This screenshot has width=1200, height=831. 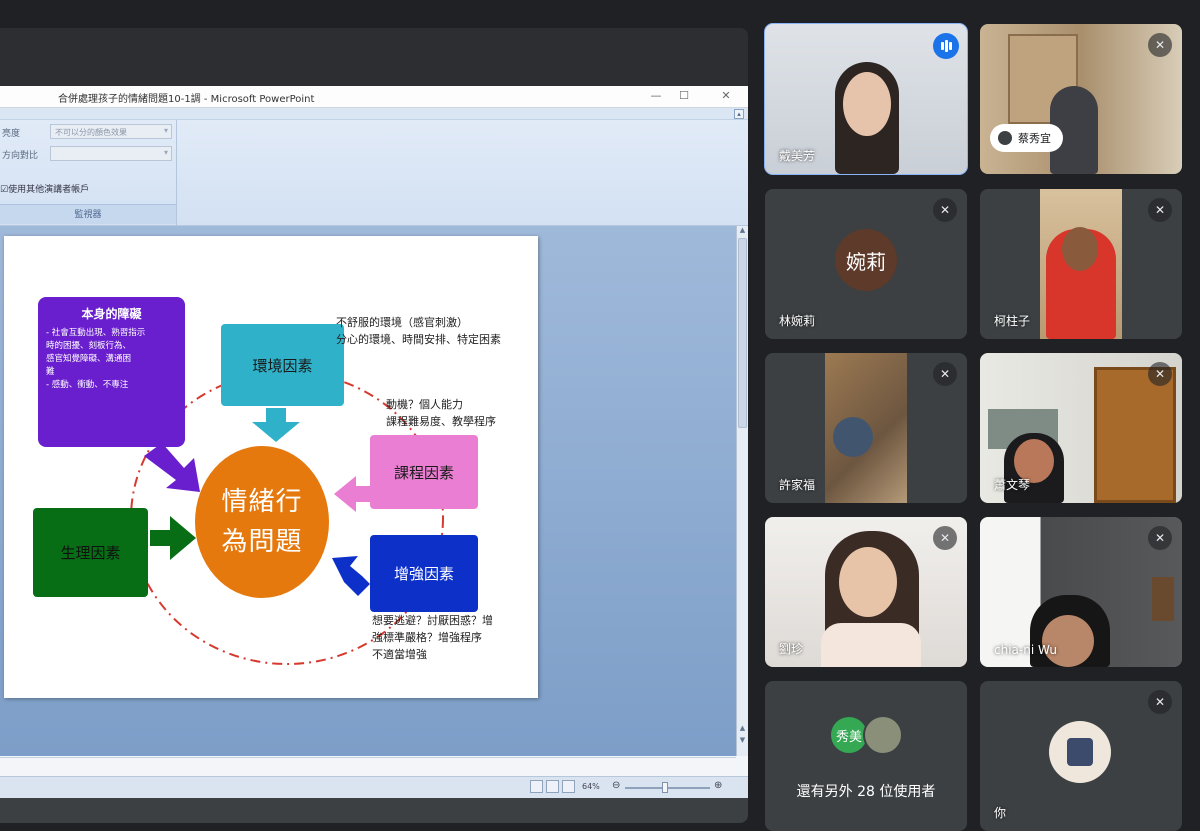 I want to click on normal-view-icon, so click(x=536, y=786).